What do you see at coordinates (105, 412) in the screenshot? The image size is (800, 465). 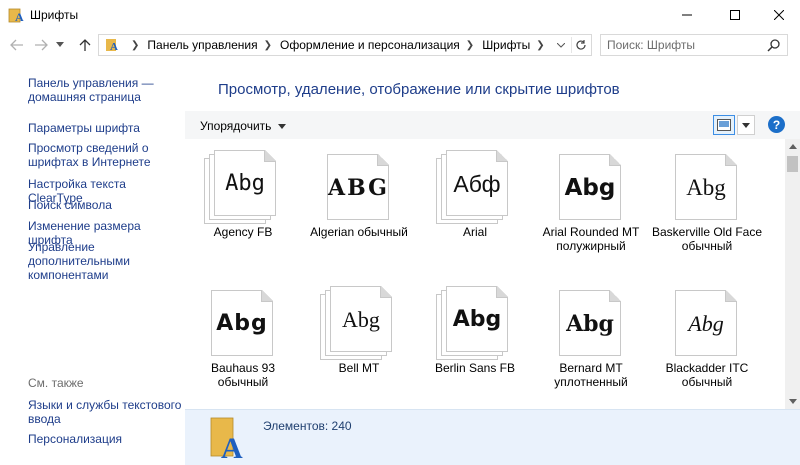 I see `text-input-languages-link: Языки и службы текстового ввода` at bounding box center [105, 412].